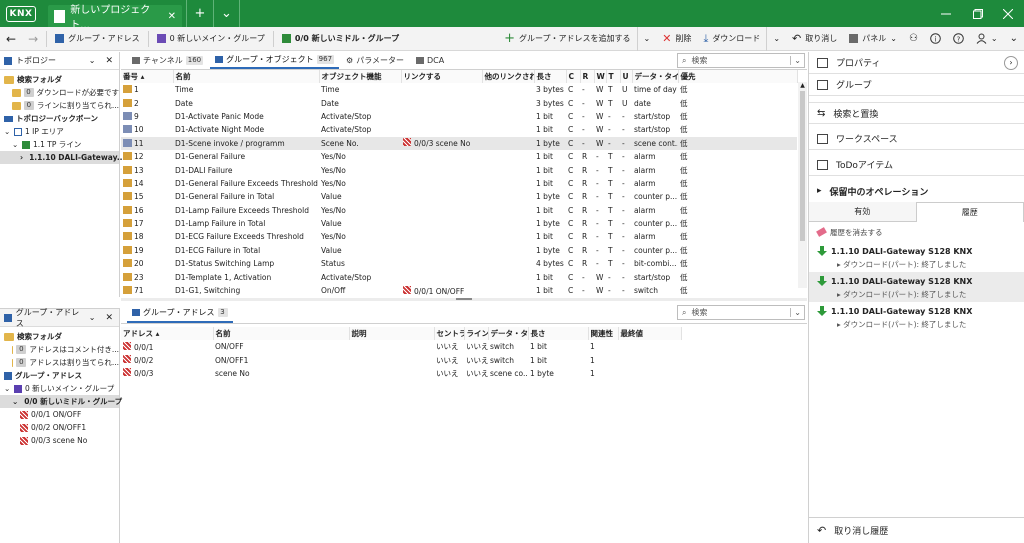 Image resolution: width=1024 pixels, height=543 pixels. I want to click on column-header: リンクする, so click(442, 76).